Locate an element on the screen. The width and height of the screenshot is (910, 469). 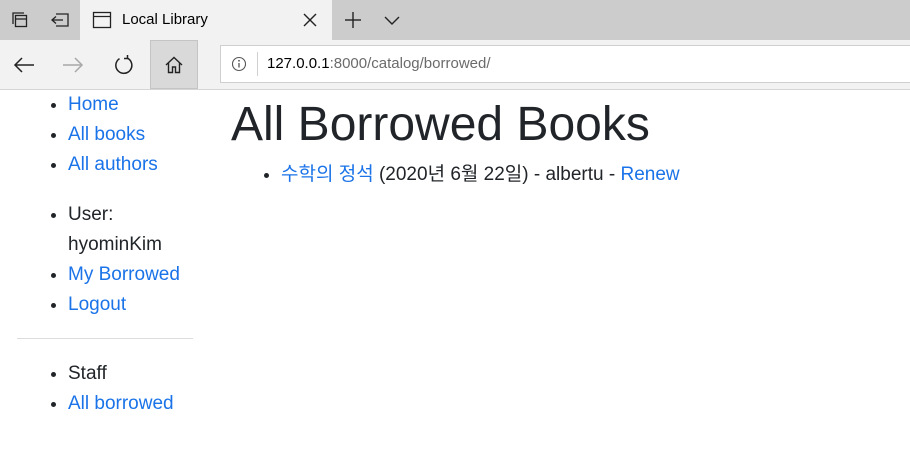
url-text: 127.0.0.1:8000/catalog/borrowed/ is located at coordinates (379, 63).